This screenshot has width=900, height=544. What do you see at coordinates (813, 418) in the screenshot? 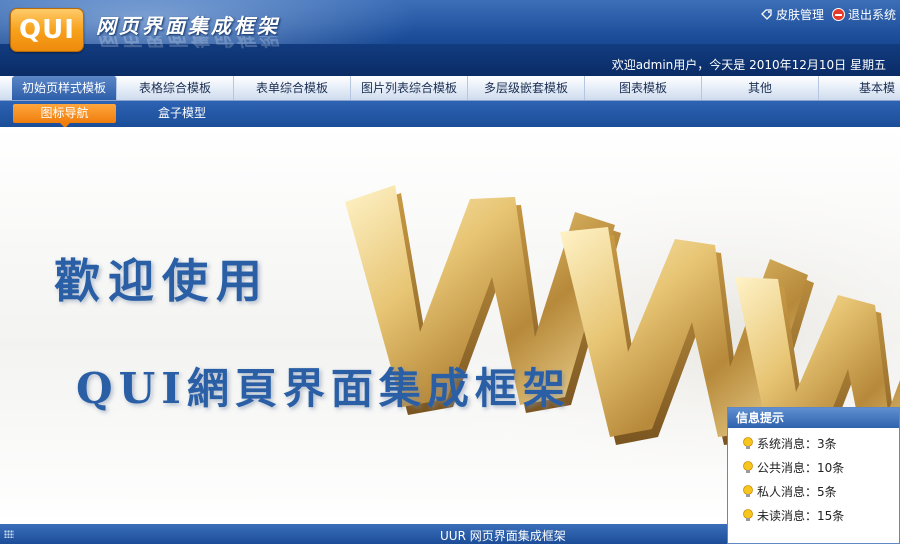
I see `info-panel-title: 信息提示` at bounding box center [813, 418].